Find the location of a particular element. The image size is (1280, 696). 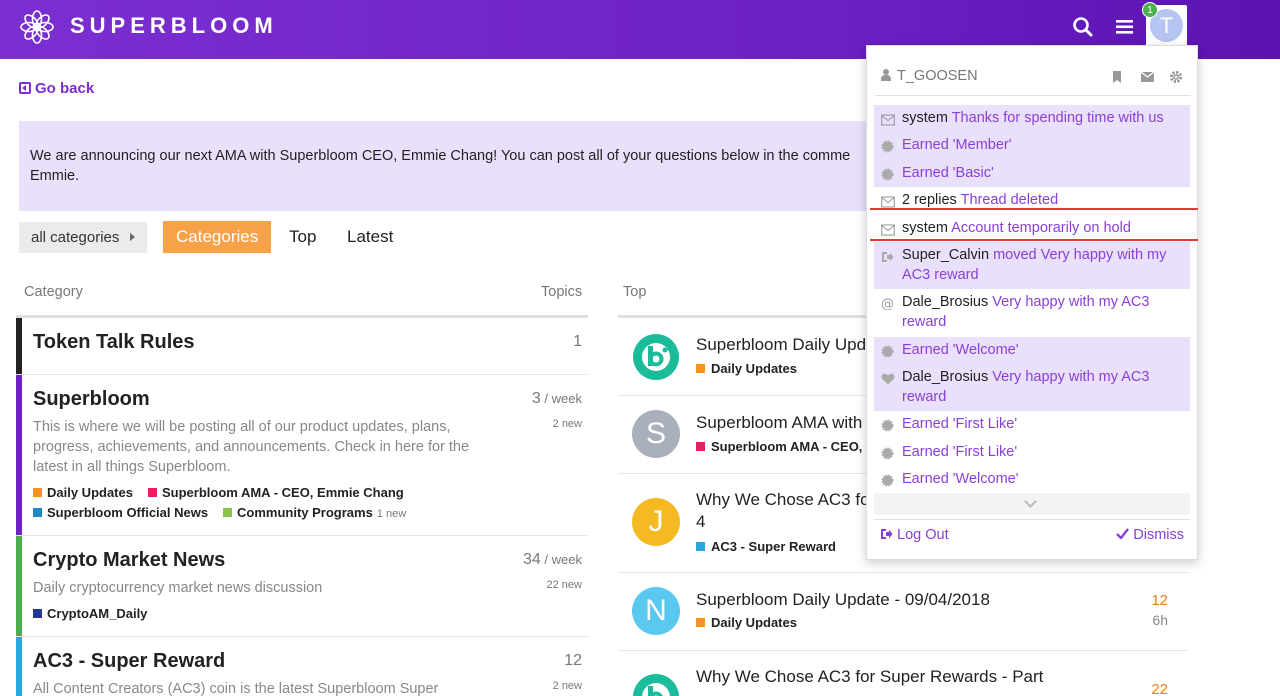

topic-age: 6h is located at coordinates (1160, 620).